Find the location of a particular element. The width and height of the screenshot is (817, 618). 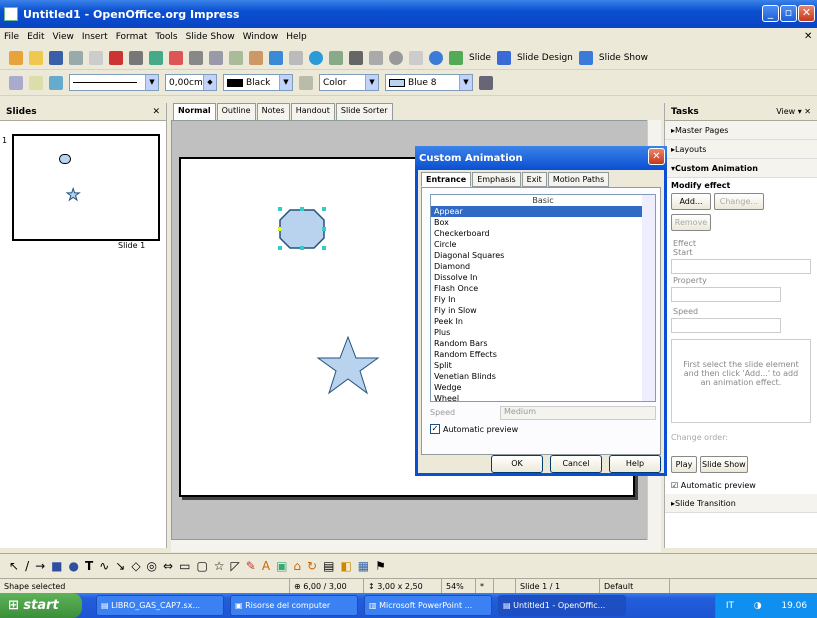

property-select is located at coordinates (726, 294).